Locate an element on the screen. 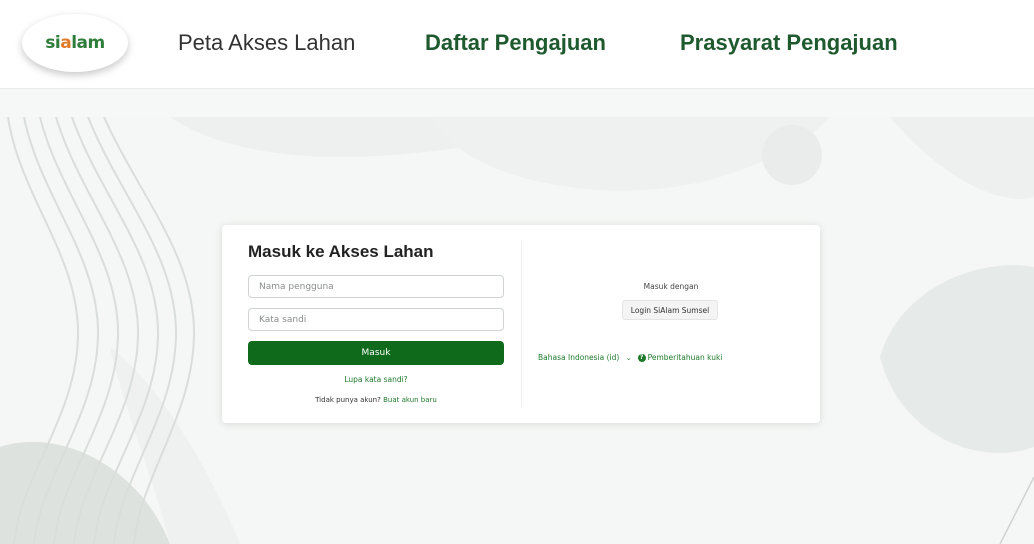 This screenshot has height=544, width=1034. password-input is located at coordinates (376, 319).